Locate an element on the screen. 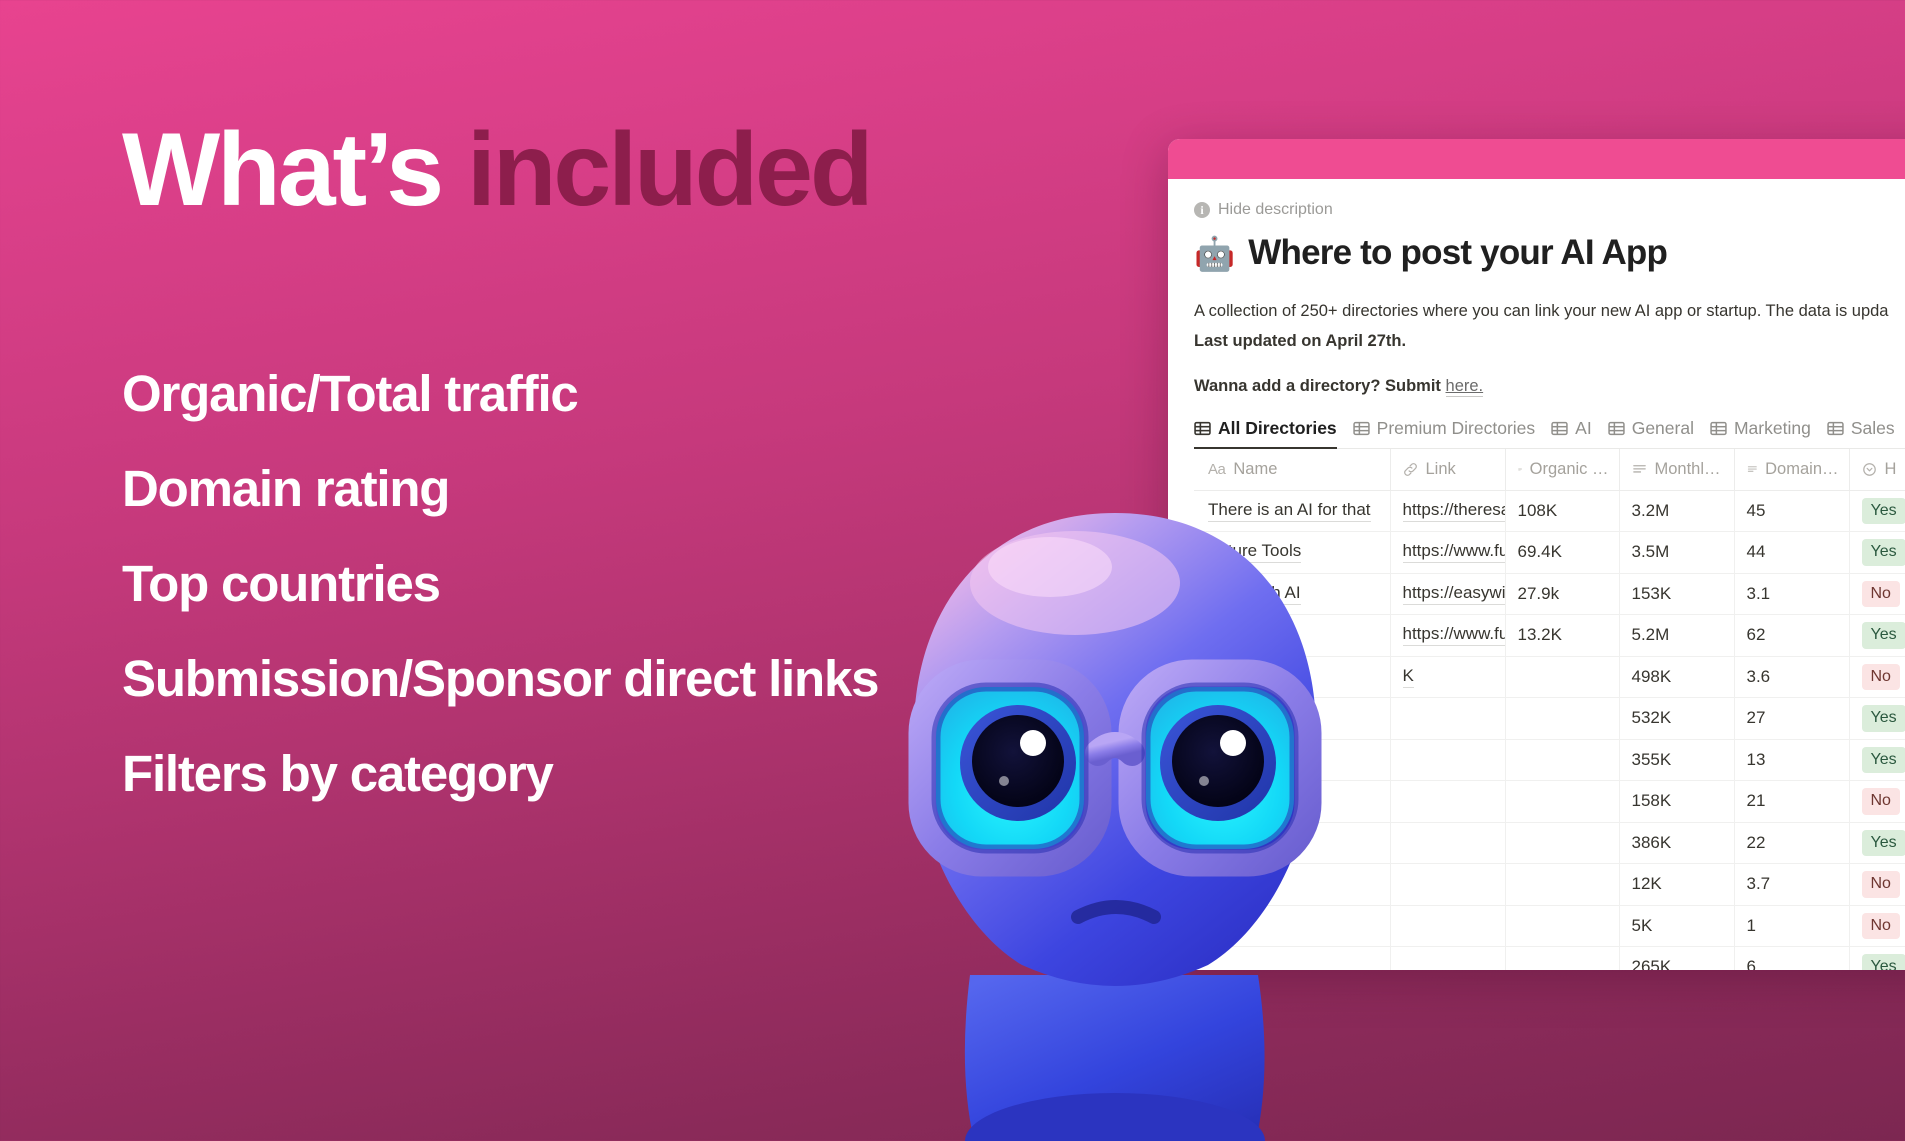  cell-domain: 21 is located at coordinates (1792, 801).